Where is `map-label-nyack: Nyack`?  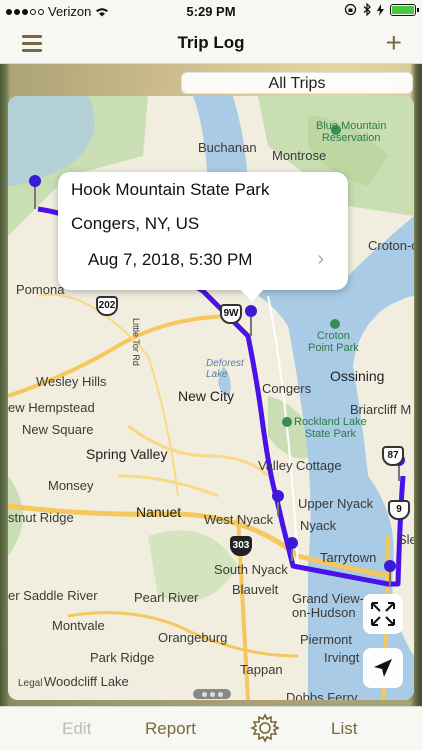
map-label-nyack: Nyack is located at coordinates (318, 525).